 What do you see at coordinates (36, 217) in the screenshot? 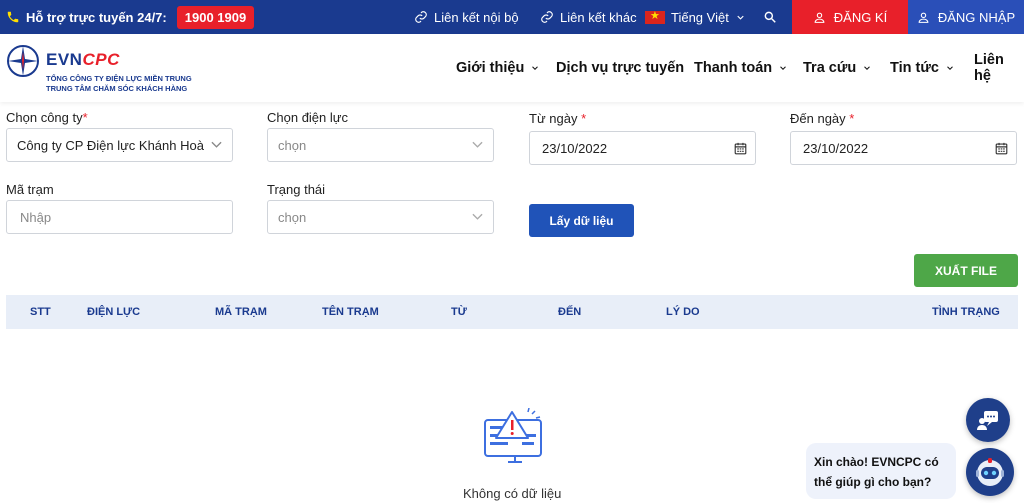
I see `station-code-placeholder: Nhập` at bounding box center [36, 217].